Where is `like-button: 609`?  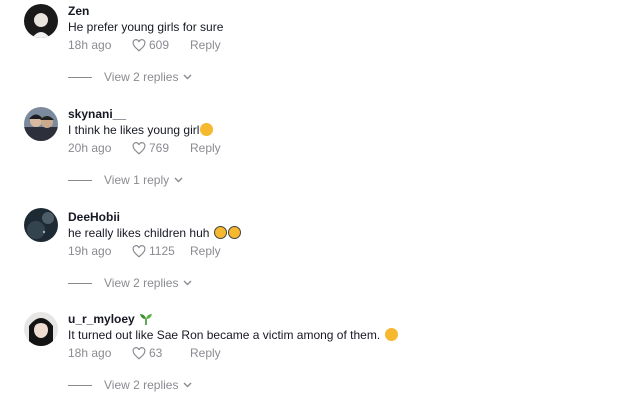
like-button: 609 is located at coordinates (161, 45).